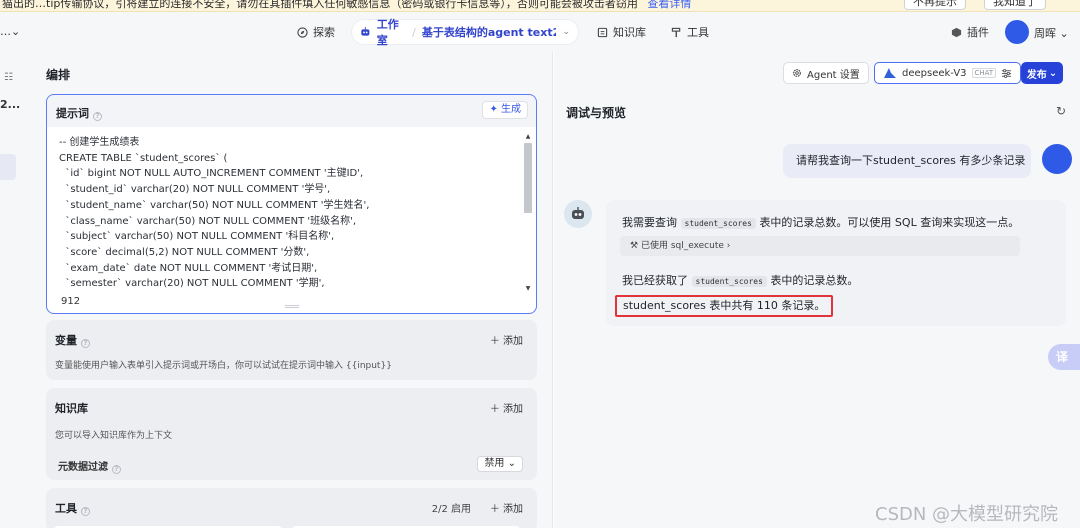  I want to click on knowledge-description: 您可以导入知识库作为上下文, so click(114, 436).